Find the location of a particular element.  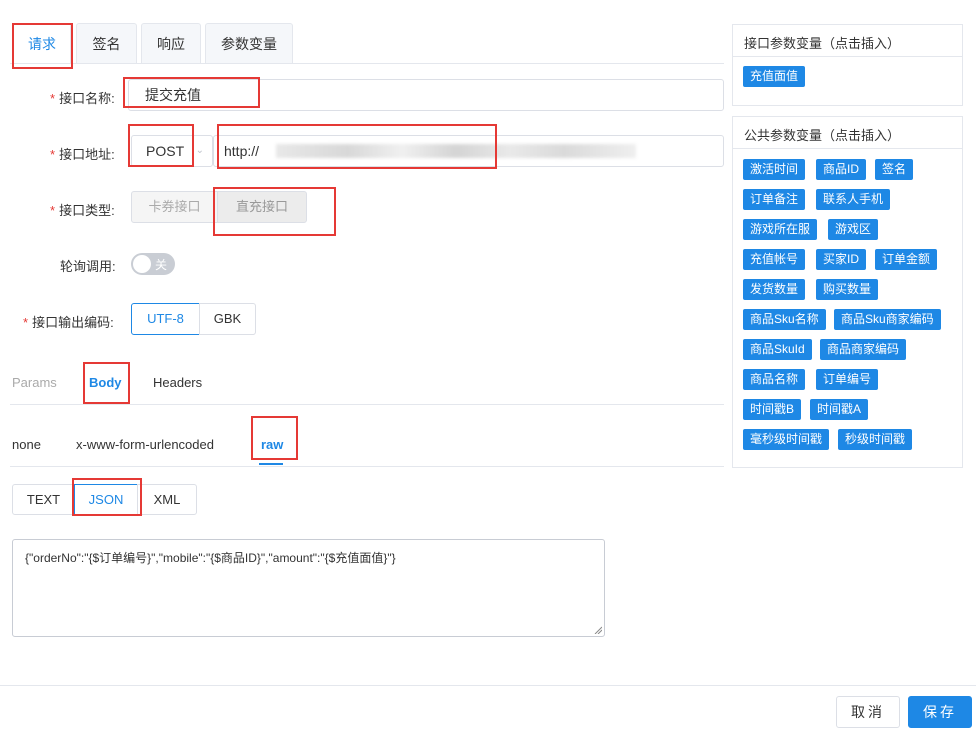

var-tag: 购买数量 is located at coordinates (847, 289).